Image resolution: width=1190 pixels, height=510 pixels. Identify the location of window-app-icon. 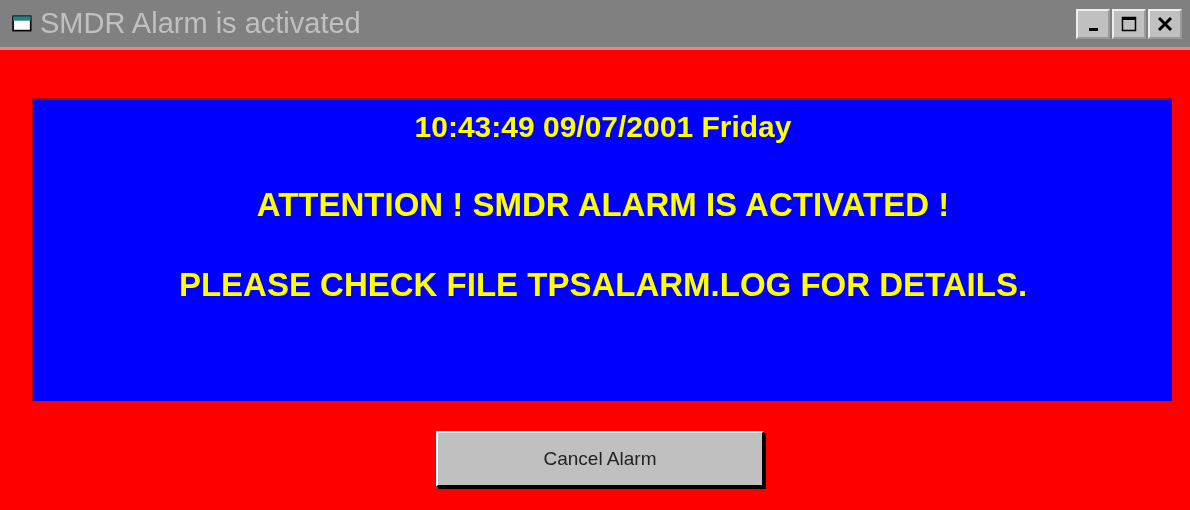
(23, 23).